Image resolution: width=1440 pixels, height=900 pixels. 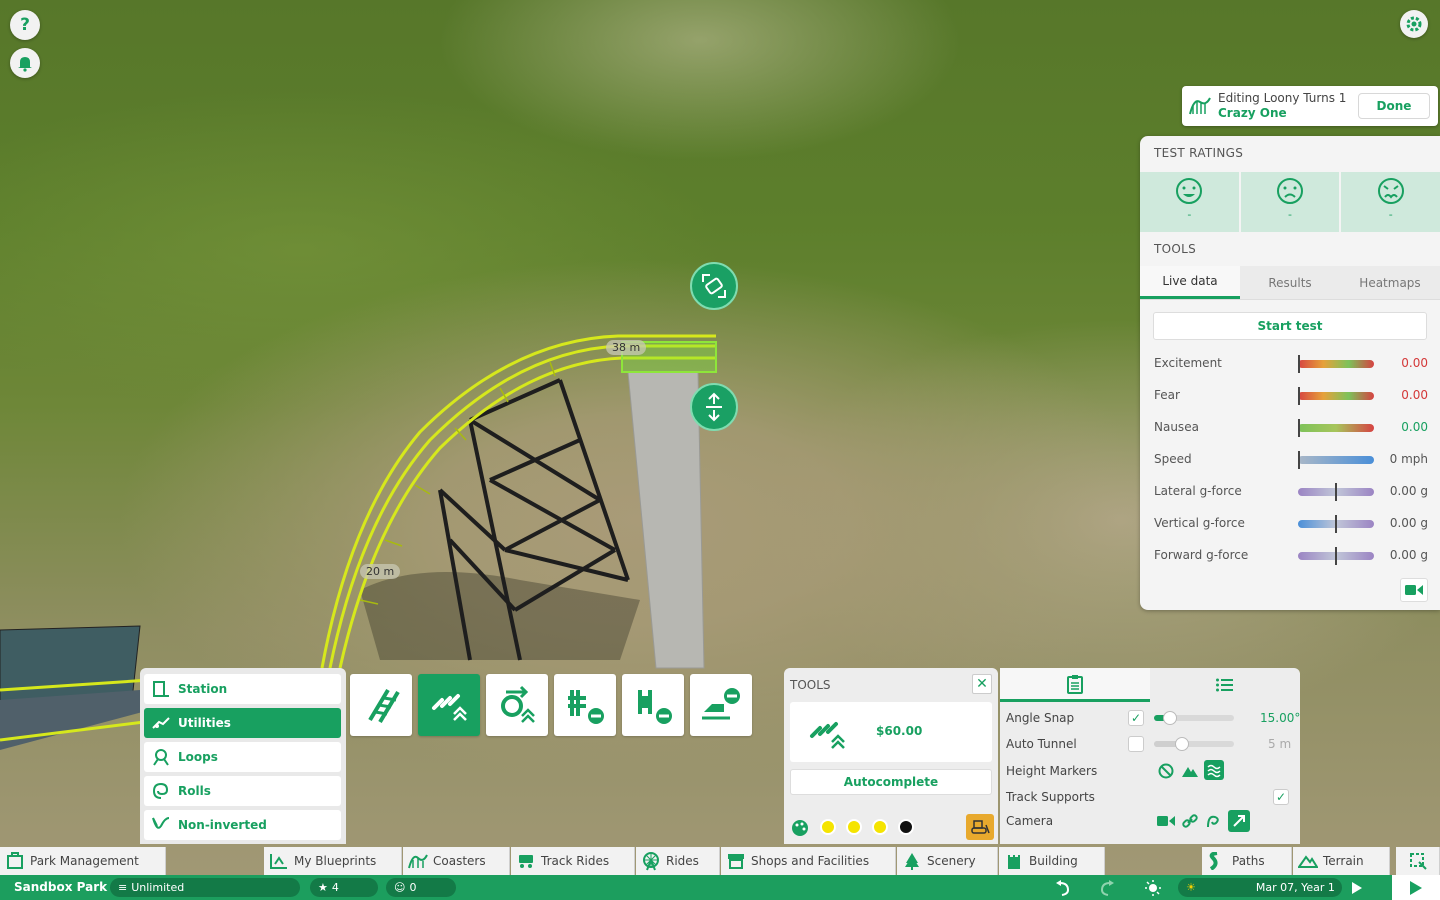 I want to click on track-piece-icon, so click(x=384, y=706).